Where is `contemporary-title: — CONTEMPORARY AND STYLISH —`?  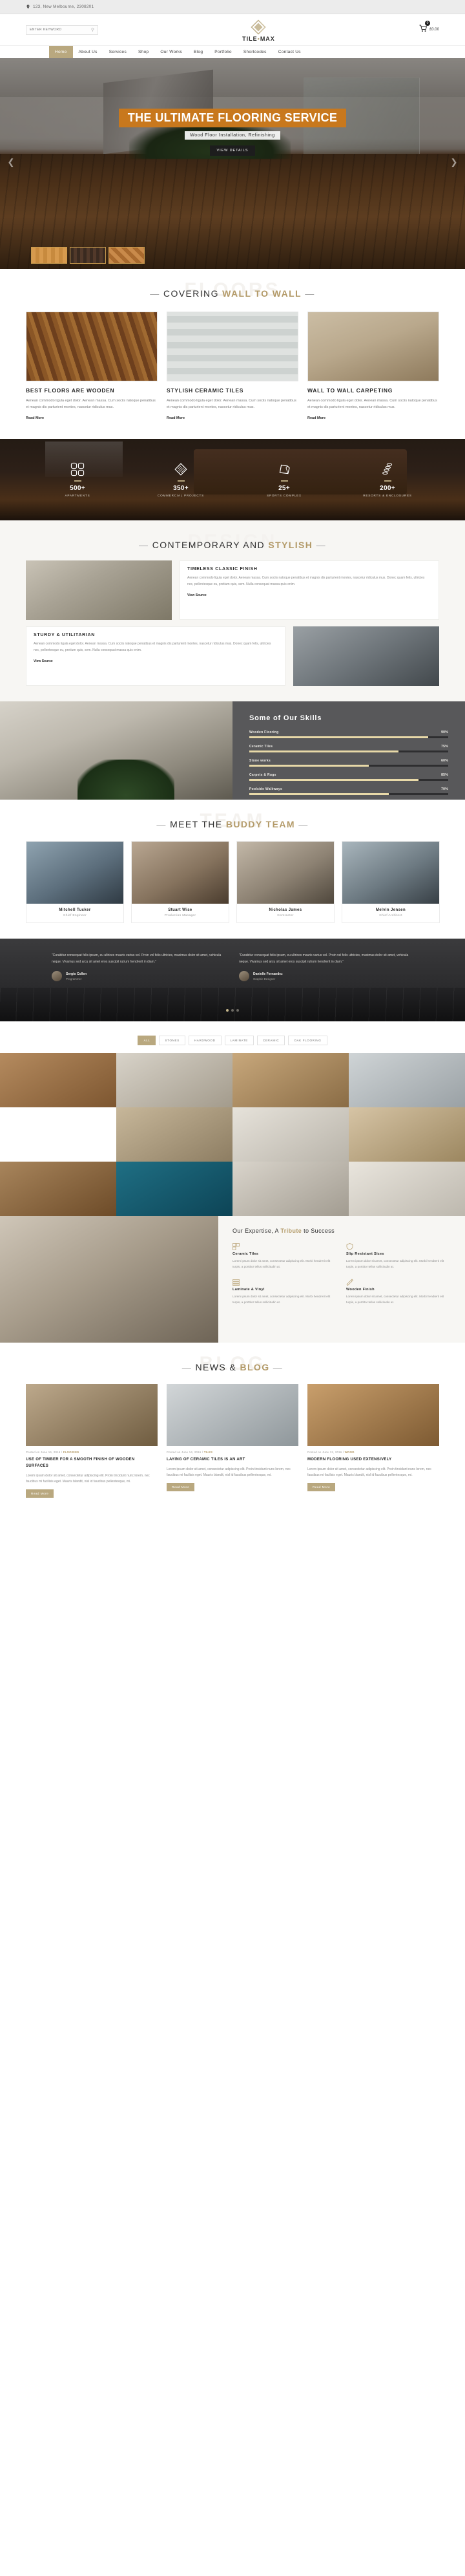 contemporary-title: — CONTEMPORARY AND STYLISH — is located at coordinates (232, 545).